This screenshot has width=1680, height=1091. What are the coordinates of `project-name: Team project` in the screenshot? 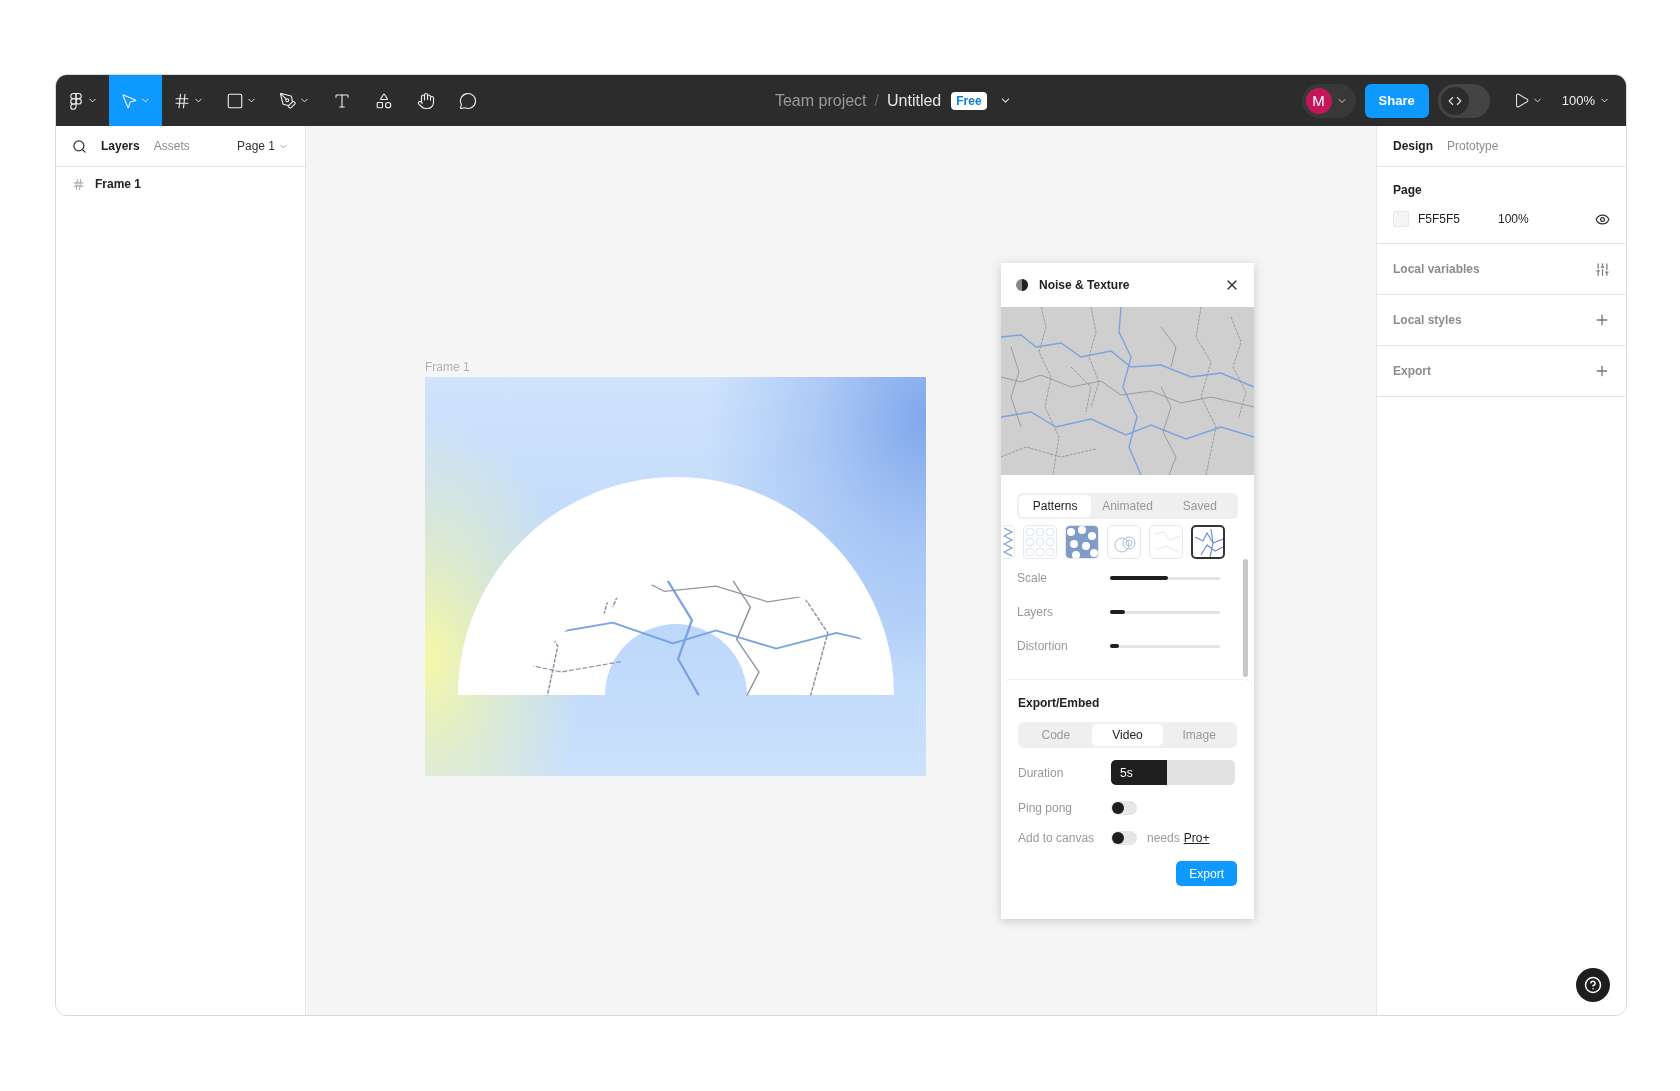 It's located at (820, 100).